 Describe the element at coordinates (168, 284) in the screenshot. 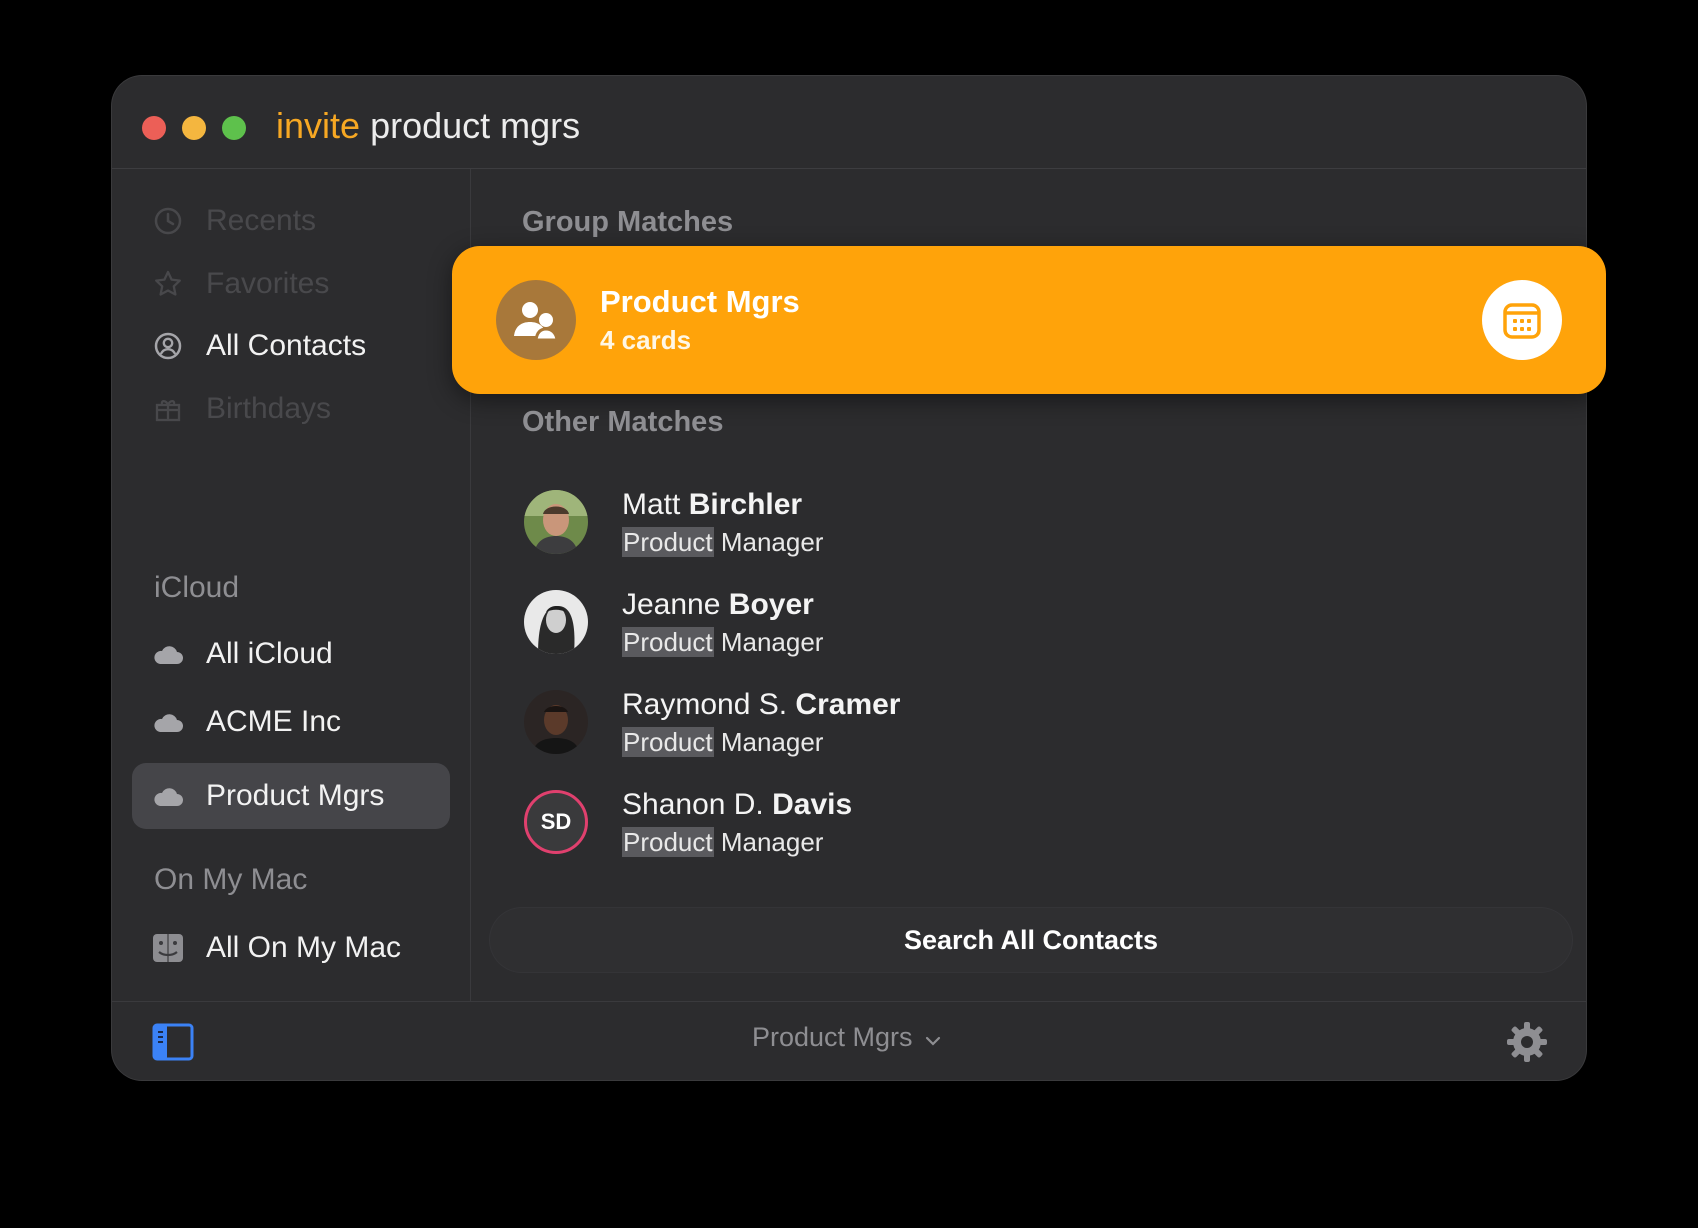

I see `star-icon` at that location.